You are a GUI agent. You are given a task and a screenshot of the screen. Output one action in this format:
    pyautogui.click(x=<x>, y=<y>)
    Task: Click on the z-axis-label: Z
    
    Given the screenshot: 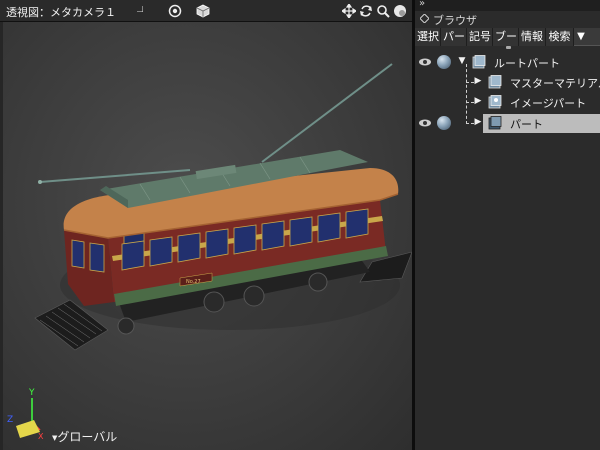 What is the action you would take?
    pyautogui.click(x=10, y=420)
    